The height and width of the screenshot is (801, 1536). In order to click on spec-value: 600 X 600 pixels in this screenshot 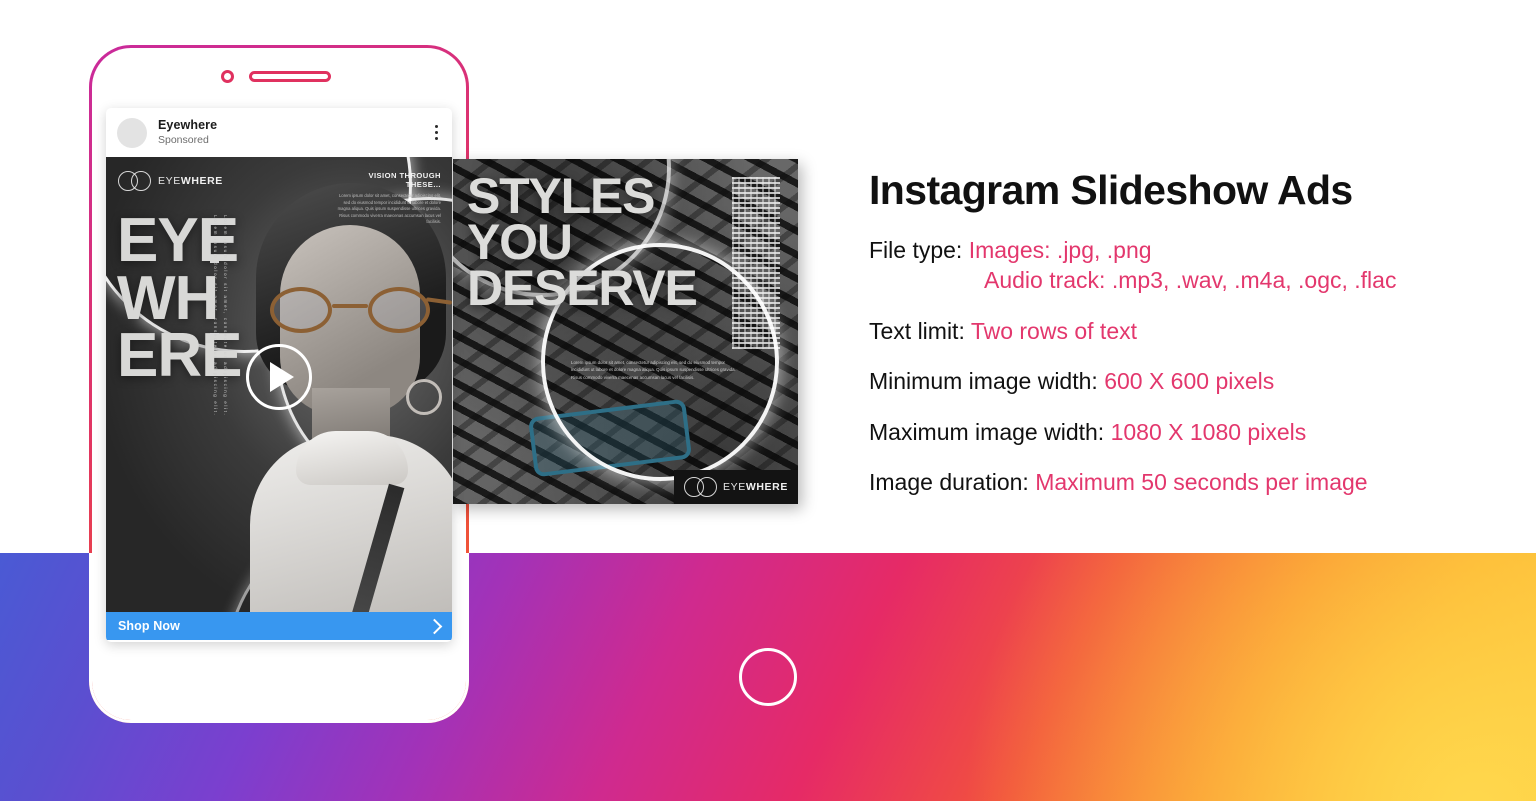, I will do `click(1189, 381)`.